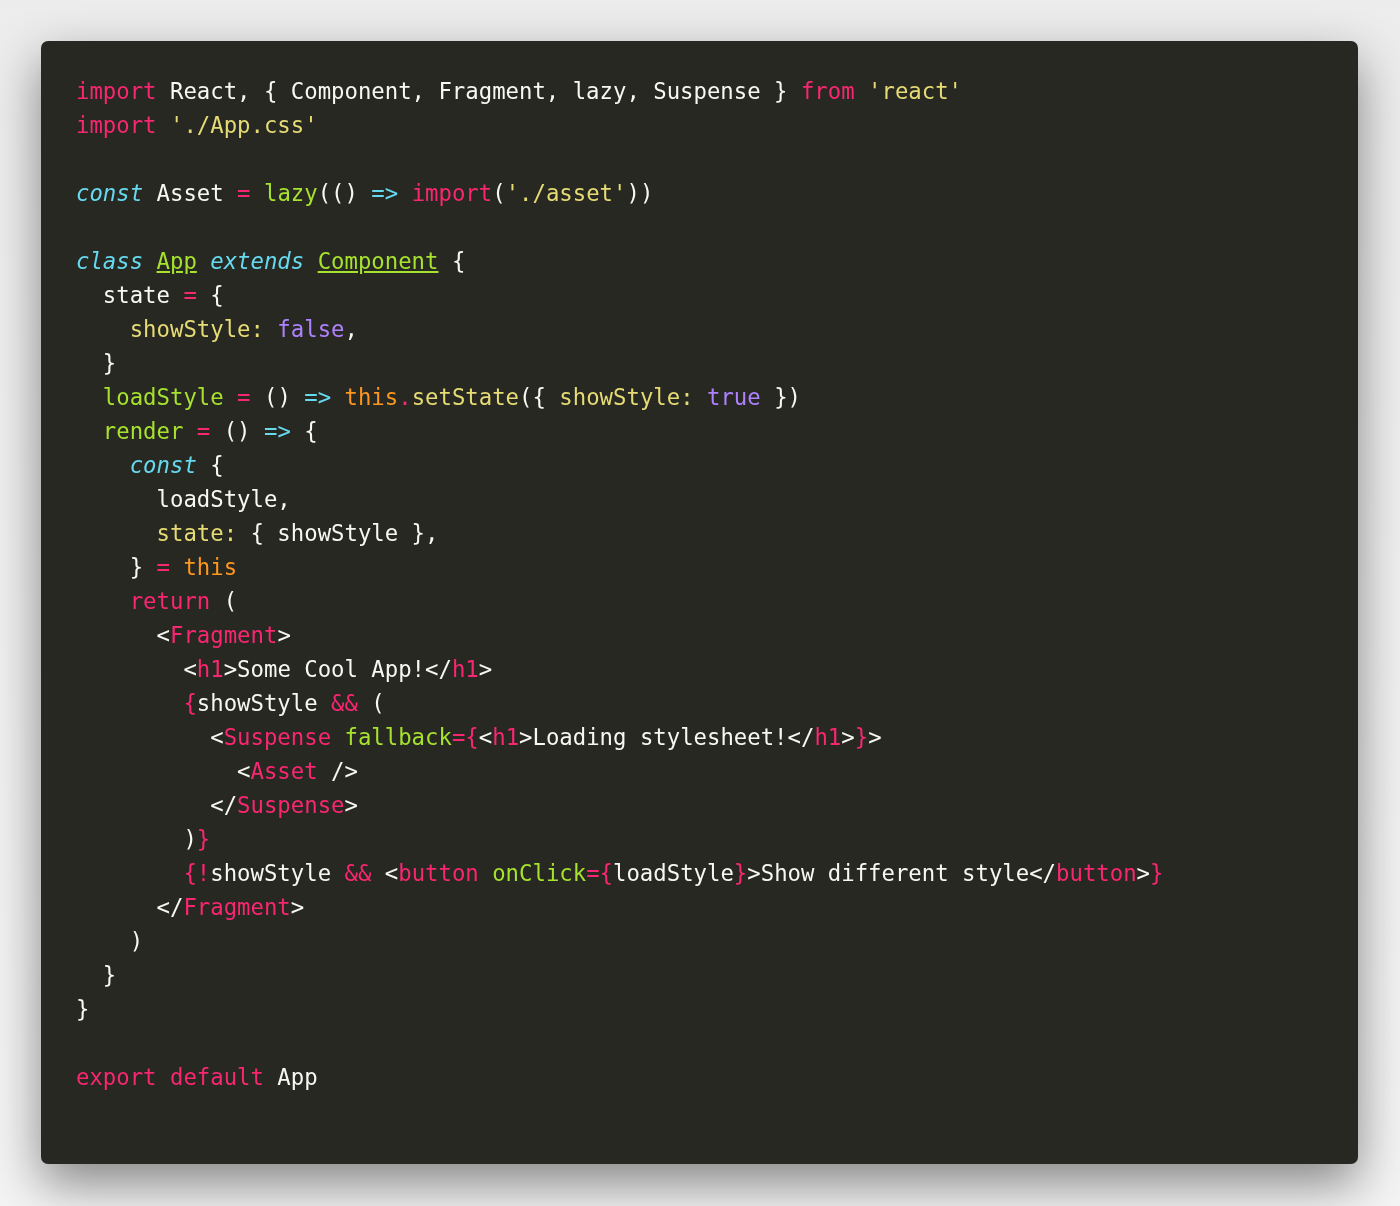 The width and height of the screenshot is (1400, 1206). What do you see at coordinates (365, 193) in the screenshot?
I see `code-line: const Asset = lazy(() => import('./asset'))` at bounding box center [365, 193].